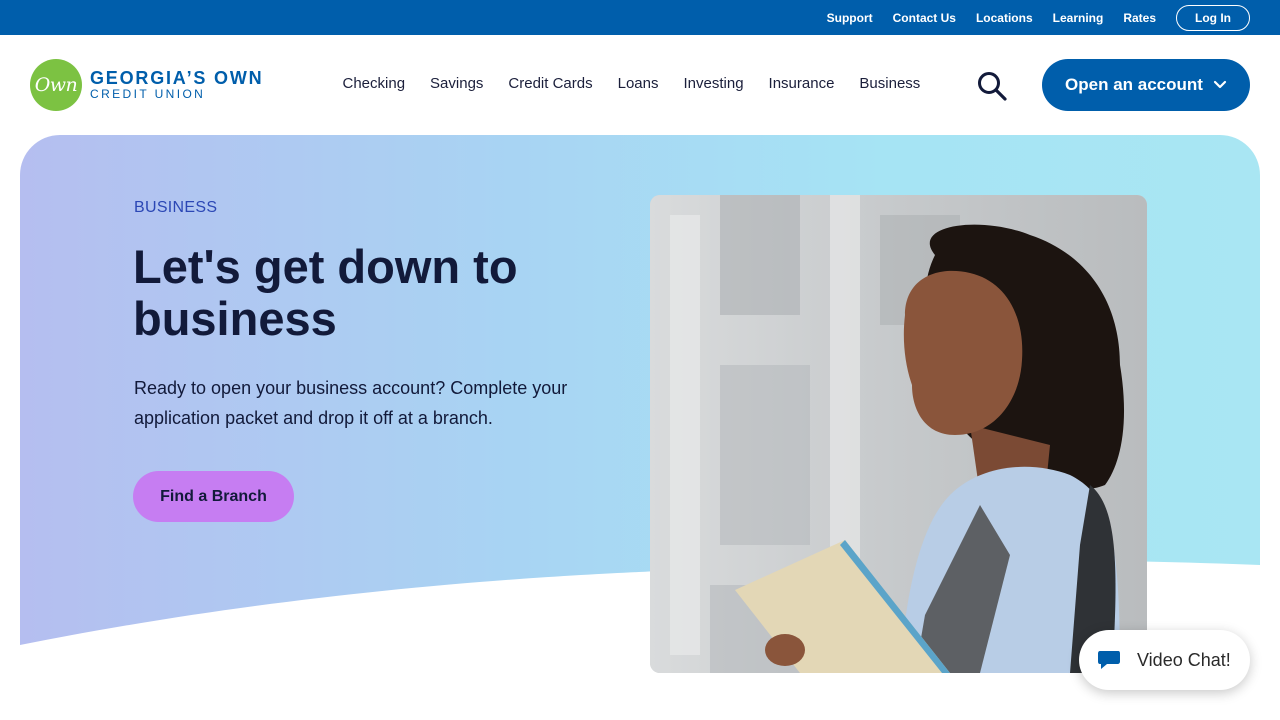 The width and height of the screenshot is (1280, 720). I want to click on nav-item-credit-cards: Credit Cards, so click(550, 83).